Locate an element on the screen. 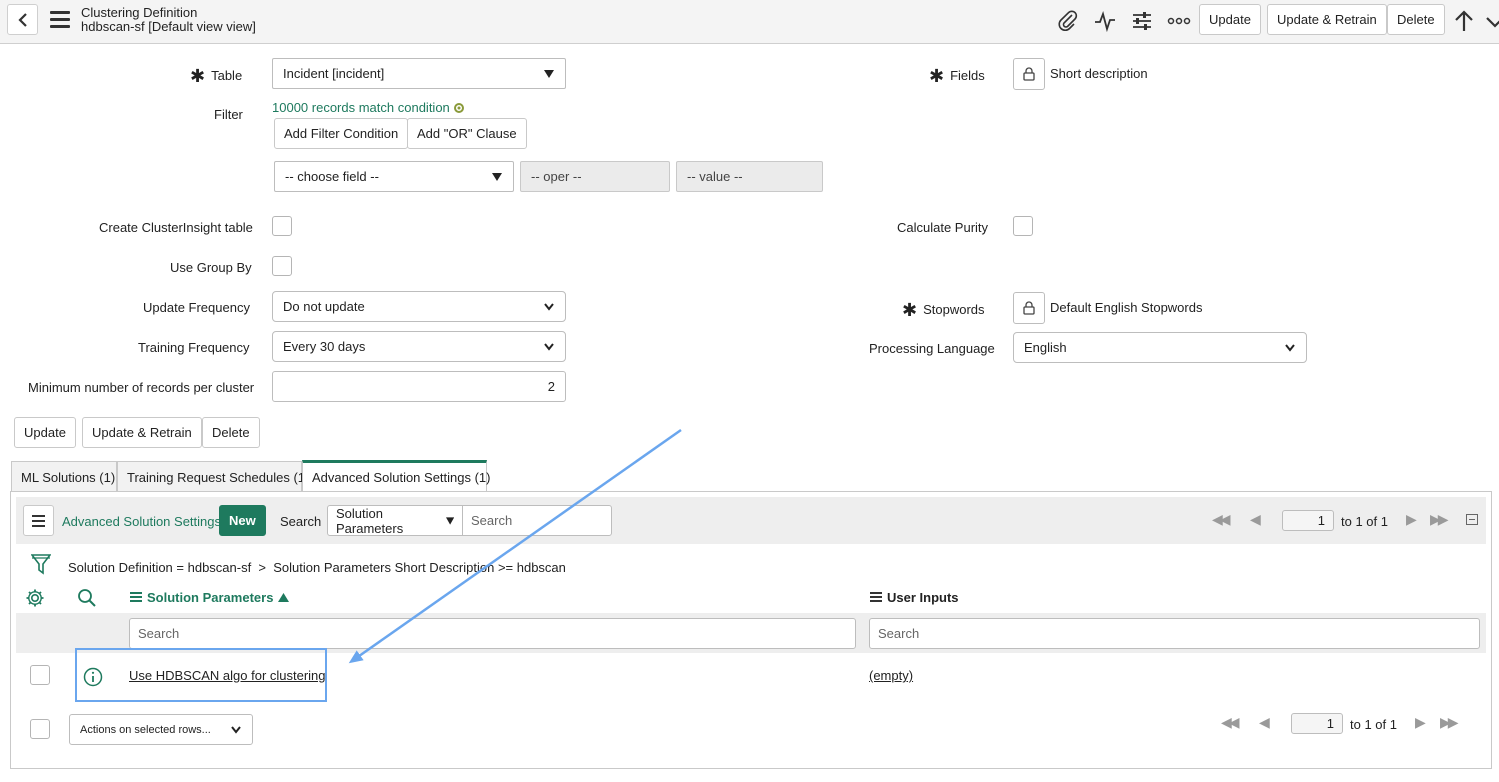 The image size is (1499, 782). processing-language-value: English is located at coordinates (1045, 347).